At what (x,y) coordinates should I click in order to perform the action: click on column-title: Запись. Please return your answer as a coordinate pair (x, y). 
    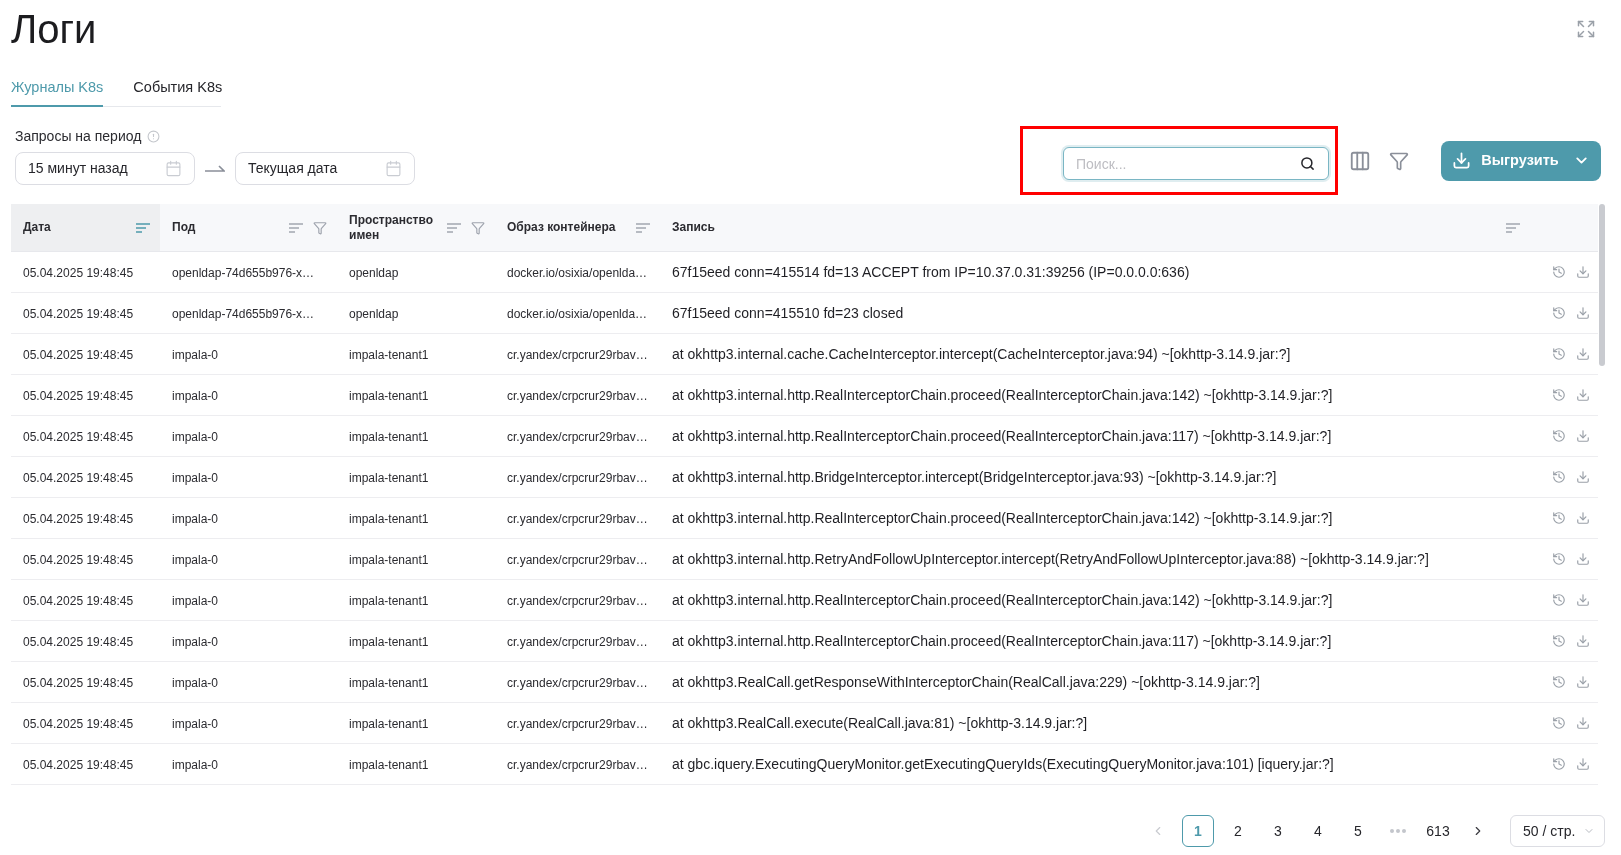
    Looking at the image, I should click on (693, 227).